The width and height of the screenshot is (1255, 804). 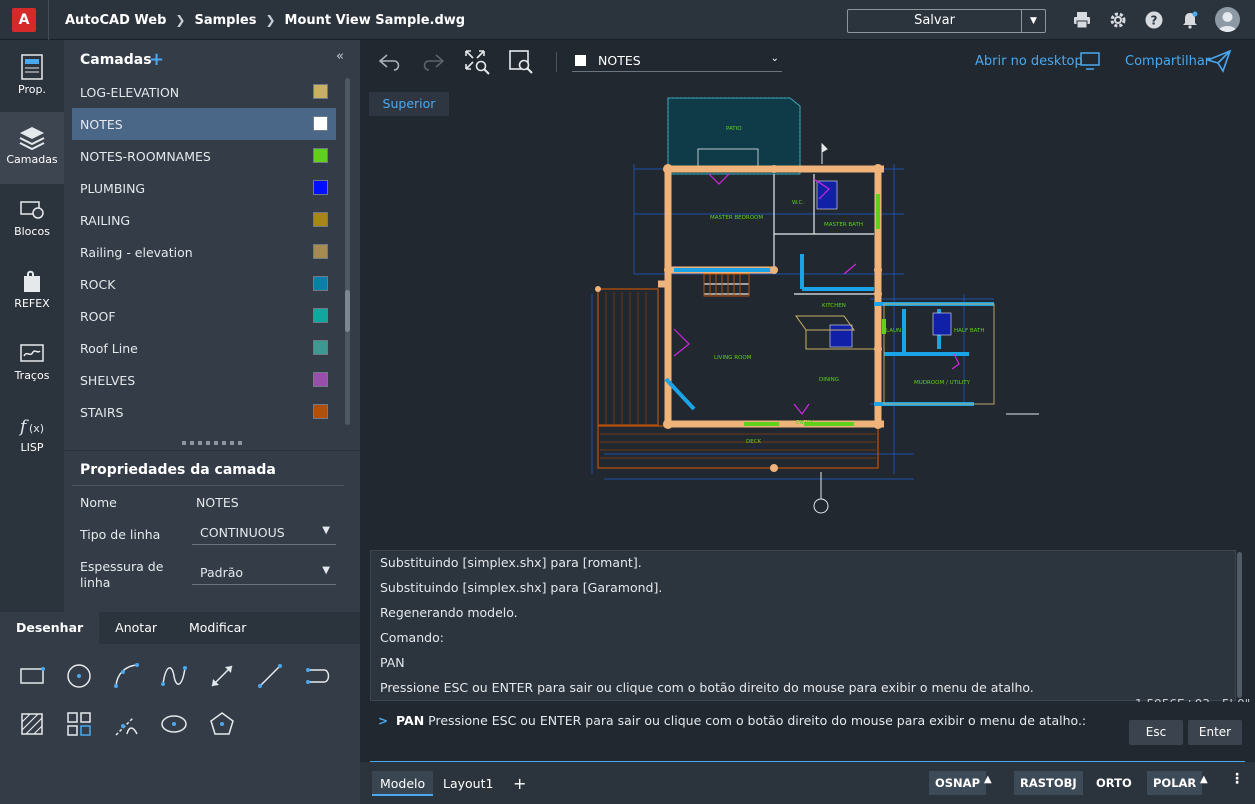 What do you see at coordinates (1048, 783) in the screenshot?
I see `rastobj-toggle: RASTOBJ` at bounding box center [1048, 783].